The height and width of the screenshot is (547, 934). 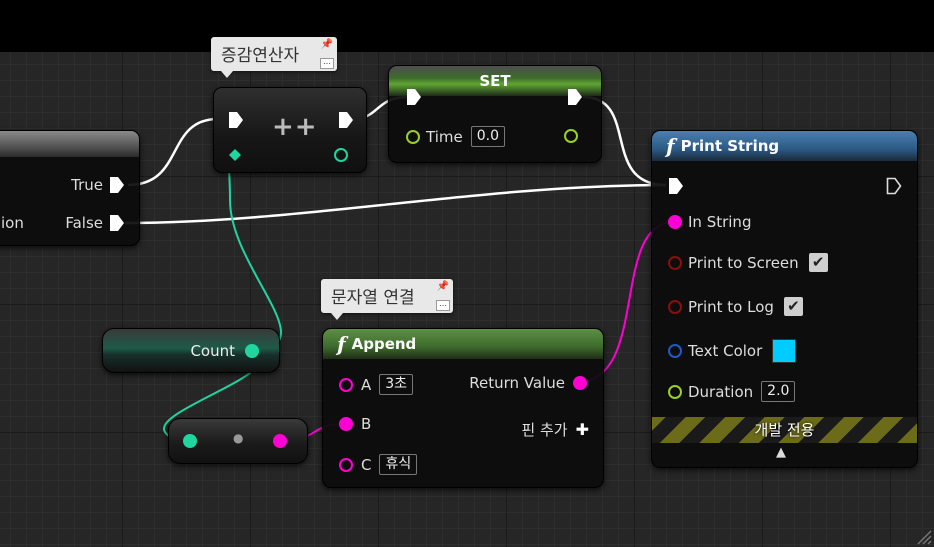 What do you see at coordinates (721, 391) in the screenshot?
I see `duration-label: Duration` at bounding box center [721, 391].